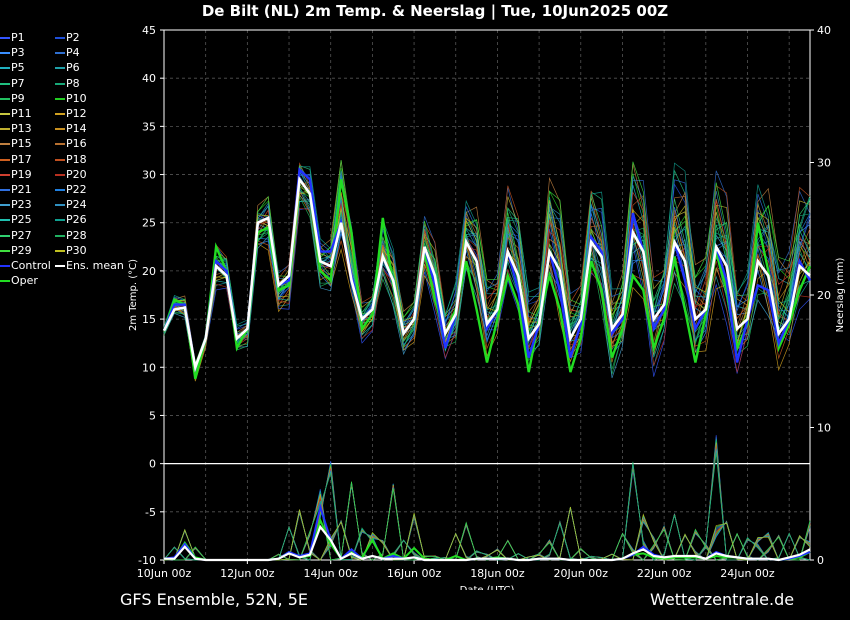 The image size is (850, 620). I want to click on y-tick-label: 15, so click(149, 319).